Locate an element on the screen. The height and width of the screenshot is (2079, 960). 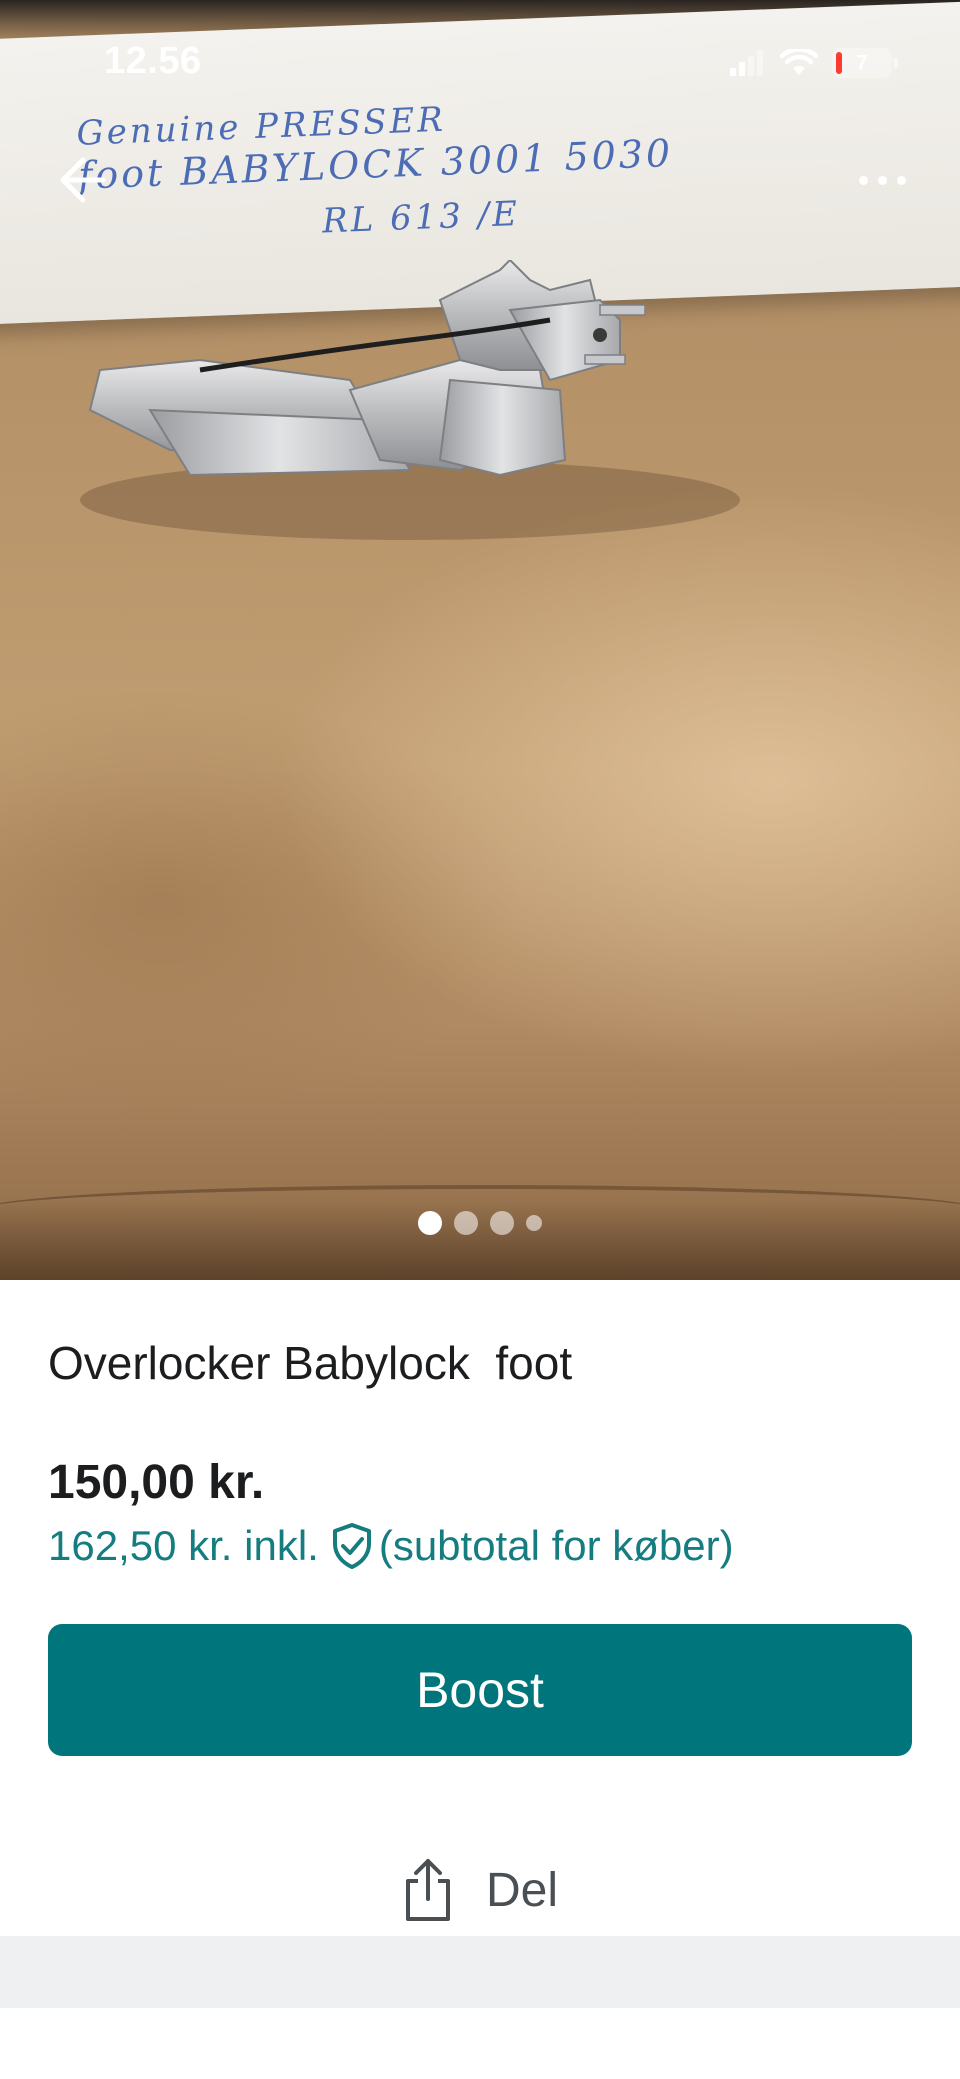
boost-button: Boost is located at coordinates (480, 1690).